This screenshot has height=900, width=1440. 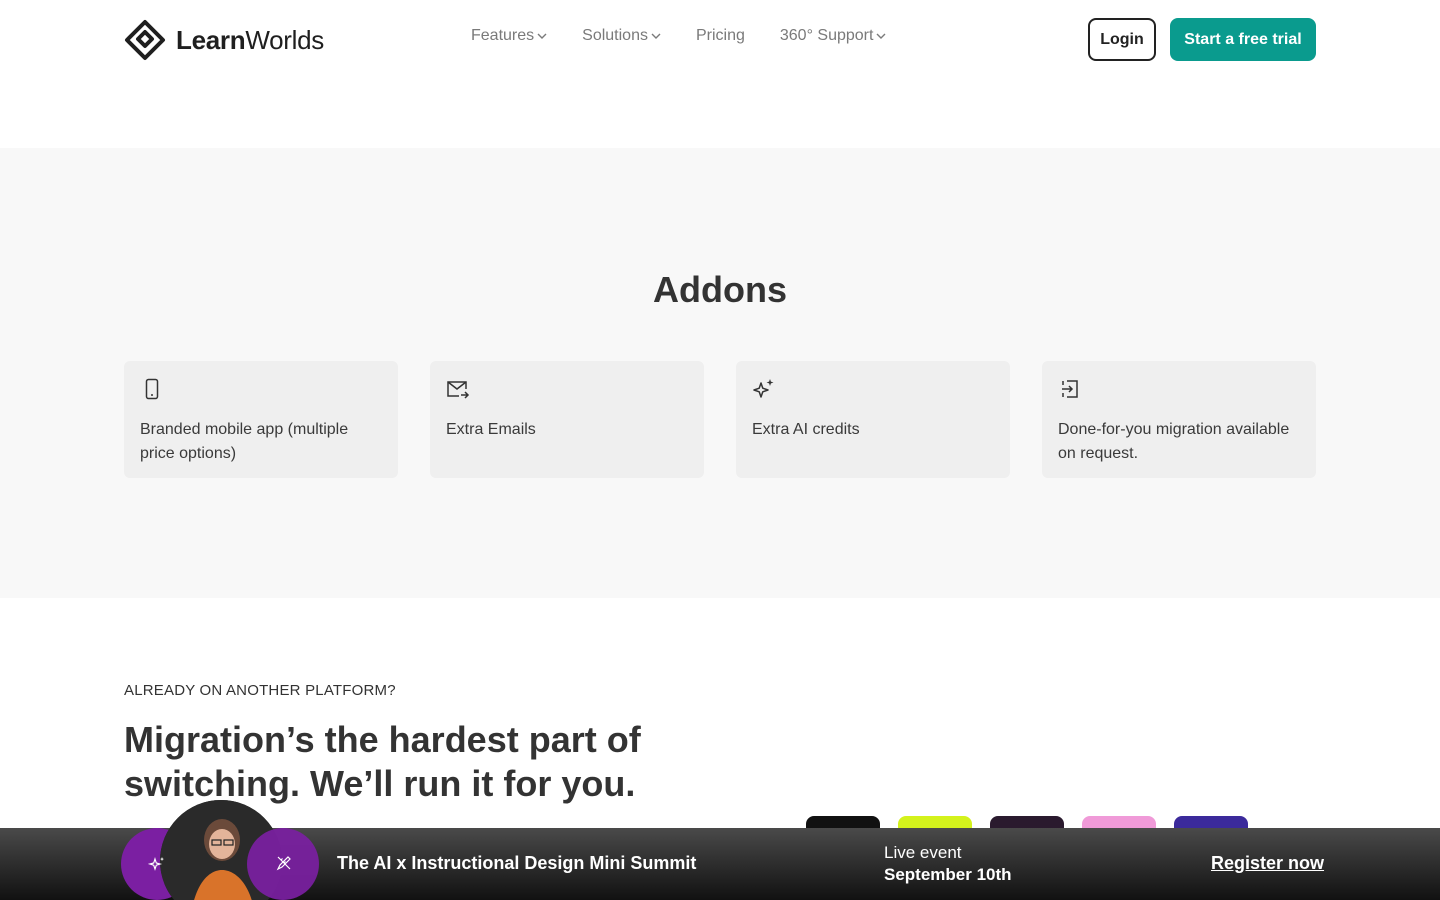 What do you see at coordinates (491, 429) in the screenshot?
I see `addon-card-text: Extra Emails` at bounding box center [491, 429].